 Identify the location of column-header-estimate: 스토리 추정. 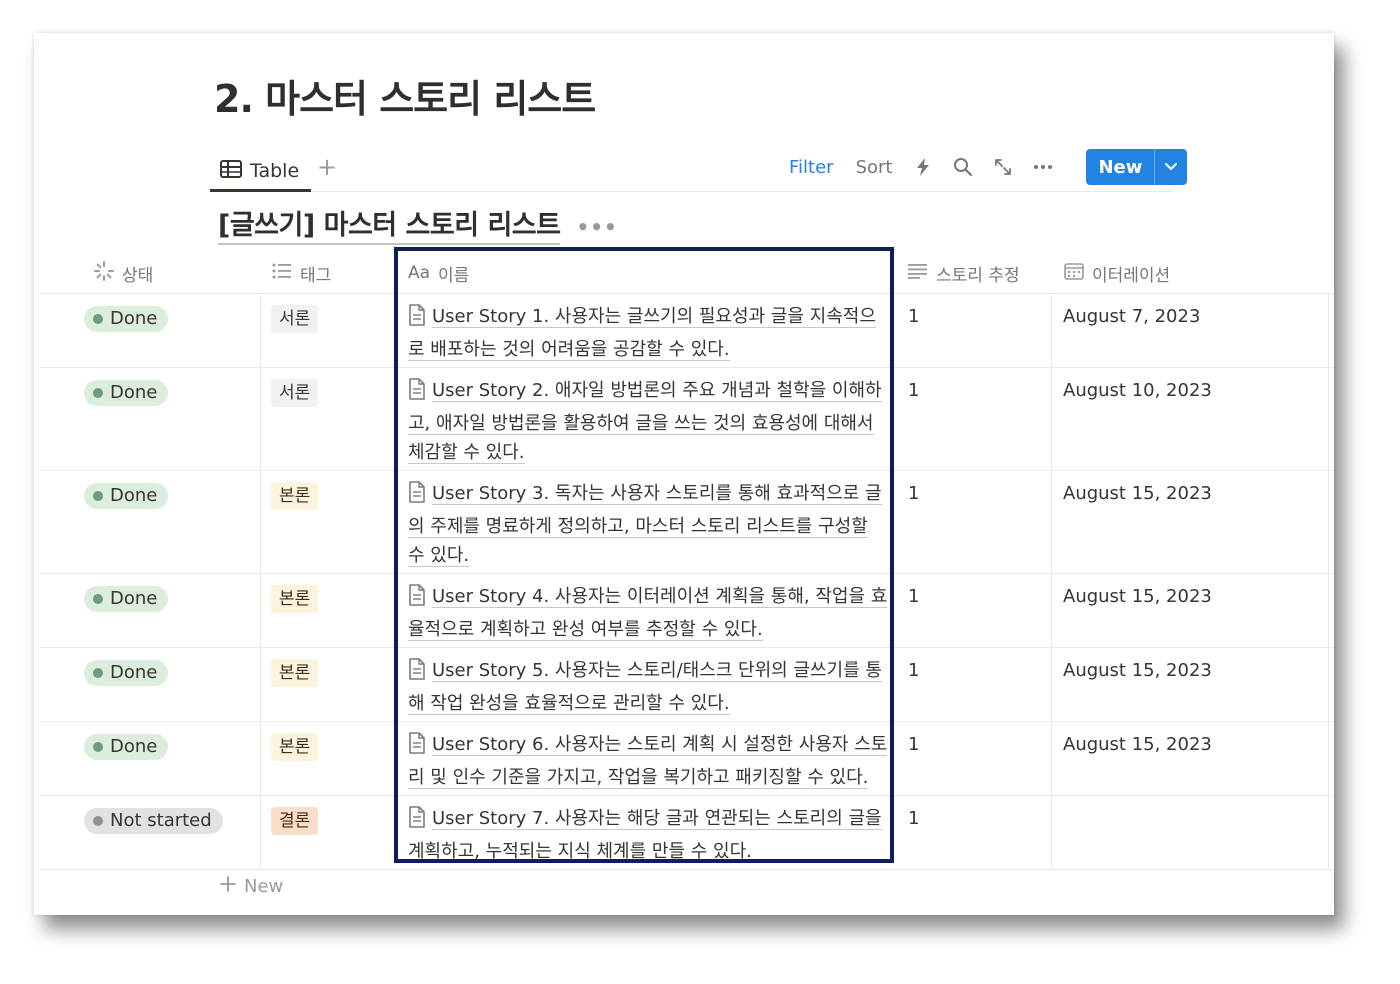
(964, 273).